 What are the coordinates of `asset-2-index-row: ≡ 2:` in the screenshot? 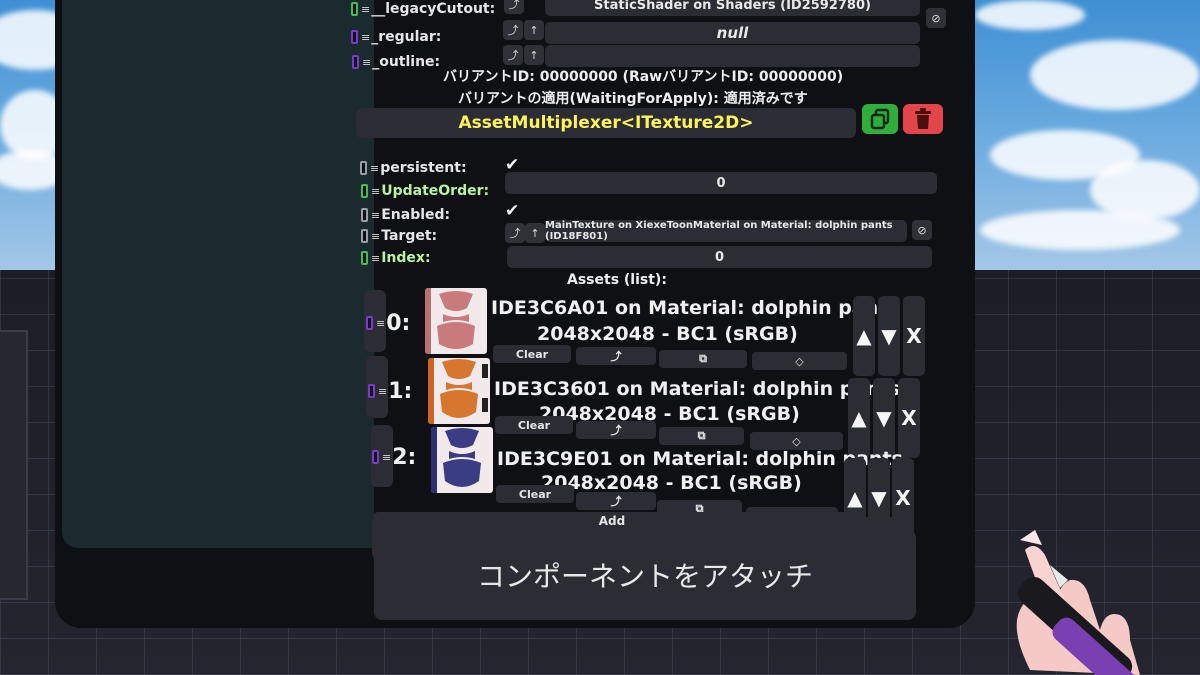 It's located at (394, 457).